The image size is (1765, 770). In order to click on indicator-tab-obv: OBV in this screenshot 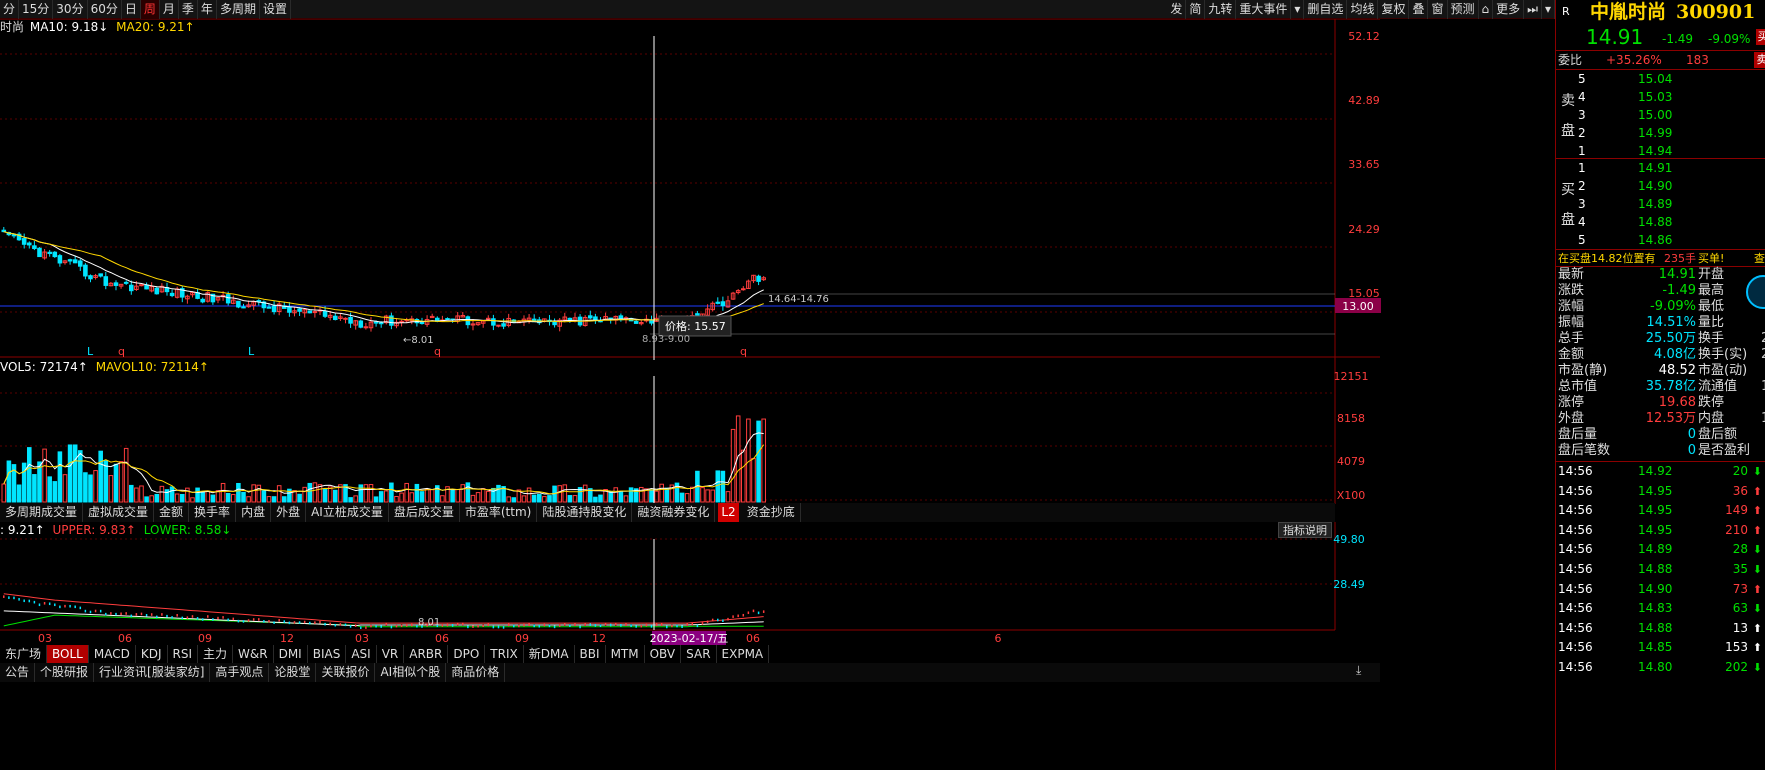, I will do `click(663, 654)`.